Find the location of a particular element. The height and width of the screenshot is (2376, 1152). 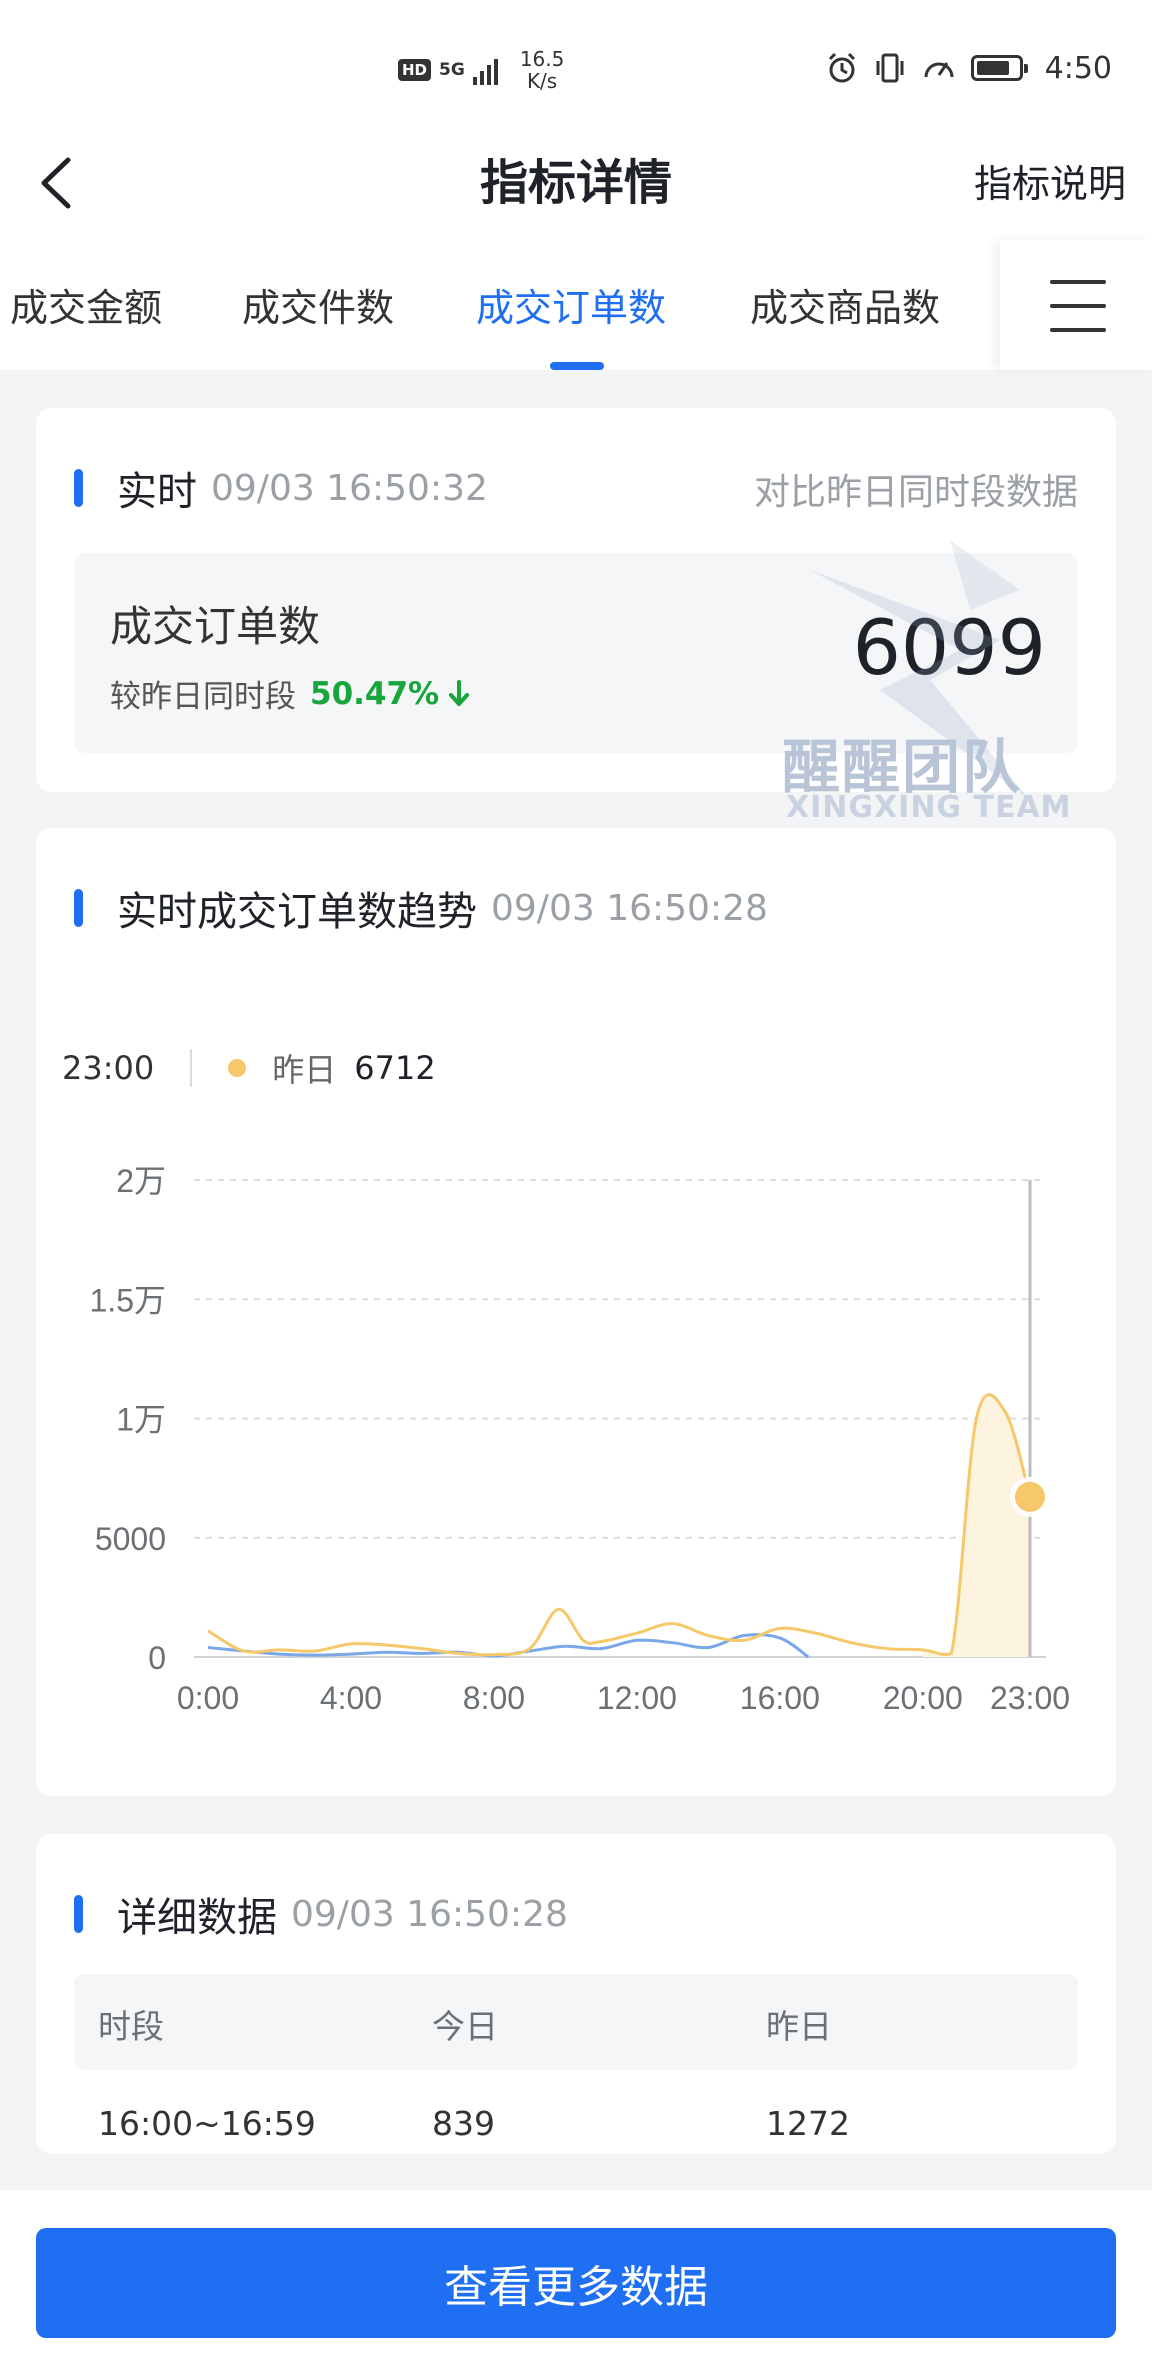

detail-timestamp: 09/03 16:50:28 is located at coordinates (429, 1914).